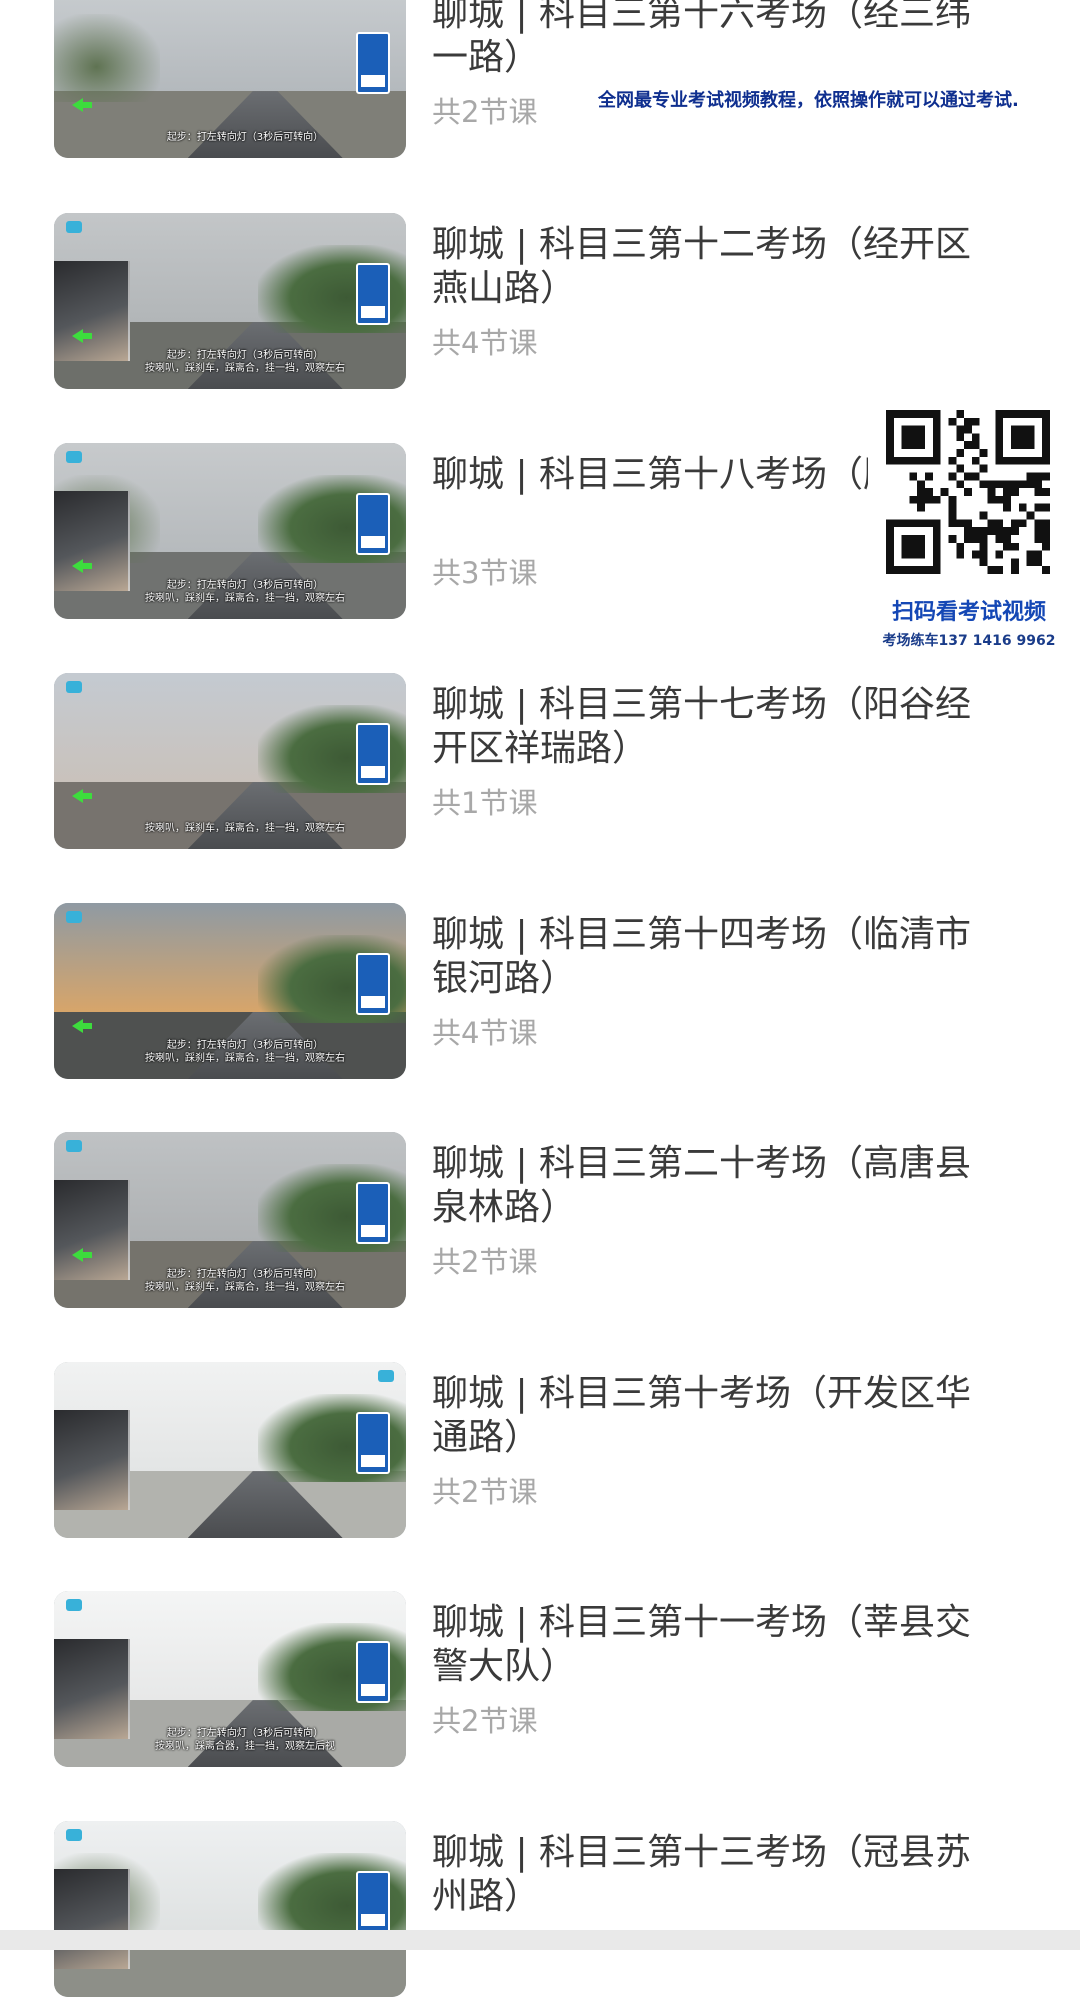 Image resolution: width=1080 pixels, height=1997 pixels. What do you see at coordinates (717, 1875) in the screenshot?
I see `course-title: 聊城 | 科目三第十三考场（冠县苏州路）` at bounding box center [717, 1875].